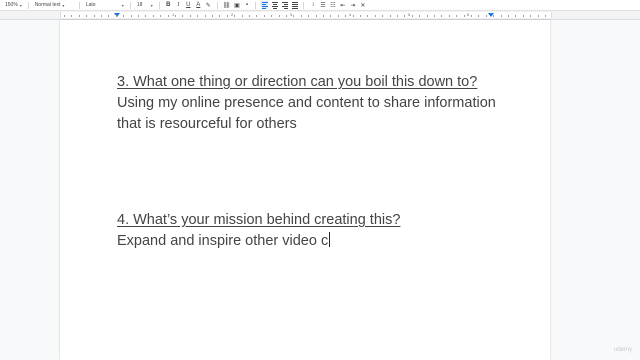  I want to click on font-select: Lato ▾, so click(105, 5).